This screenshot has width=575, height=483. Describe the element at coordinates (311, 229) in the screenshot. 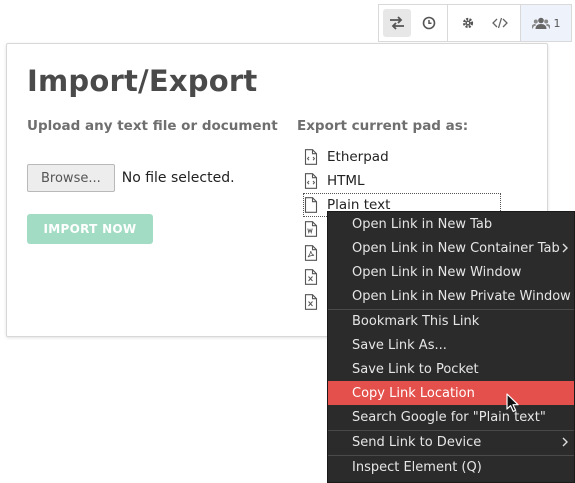

I see `file-word-icon` at that location.